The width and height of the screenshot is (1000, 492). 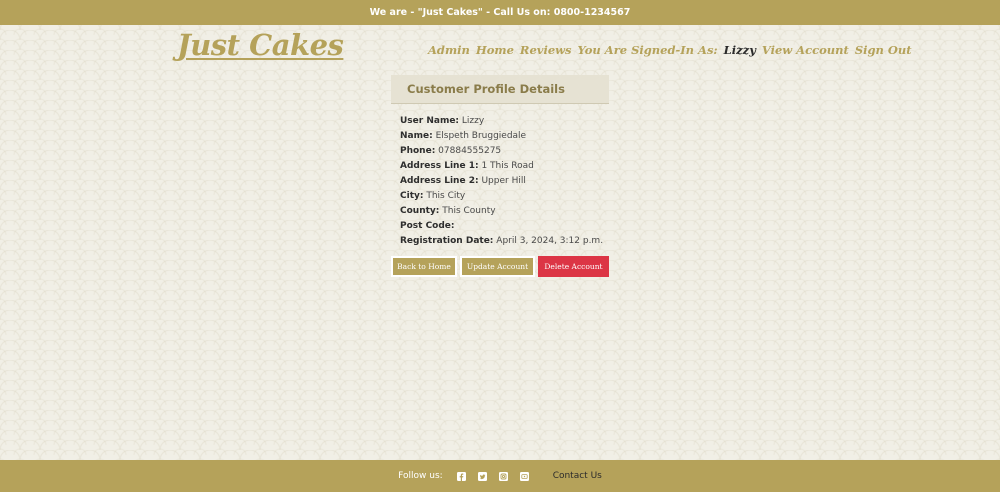 What do you see at coordinates (412, 196) in the screenshot?
I see `detail-label: City:` at bounding box center [412, 196].